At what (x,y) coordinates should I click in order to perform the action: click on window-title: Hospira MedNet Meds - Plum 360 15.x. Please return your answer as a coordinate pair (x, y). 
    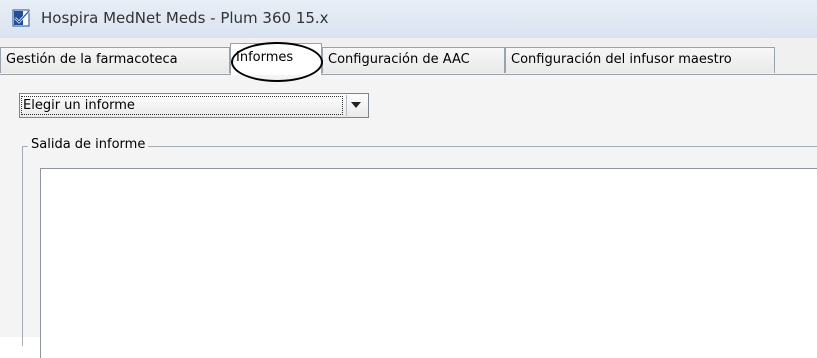
    Looking at the image, I should click on (185, 18).